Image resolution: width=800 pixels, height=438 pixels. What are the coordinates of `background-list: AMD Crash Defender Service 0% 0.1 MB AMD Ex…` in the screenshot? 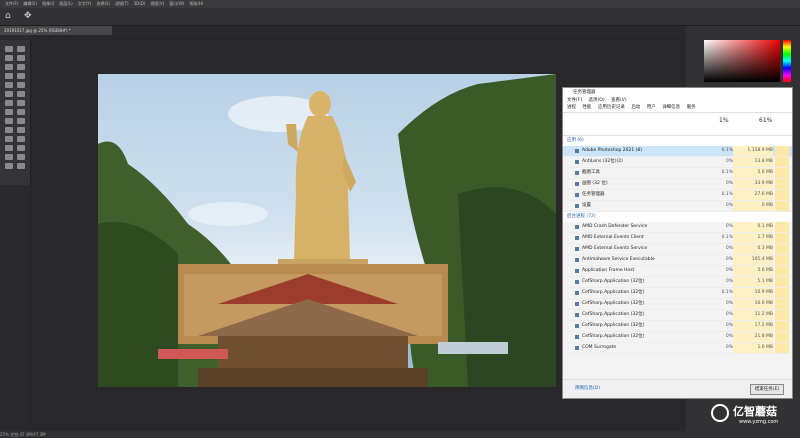 It's located at (677, 288).